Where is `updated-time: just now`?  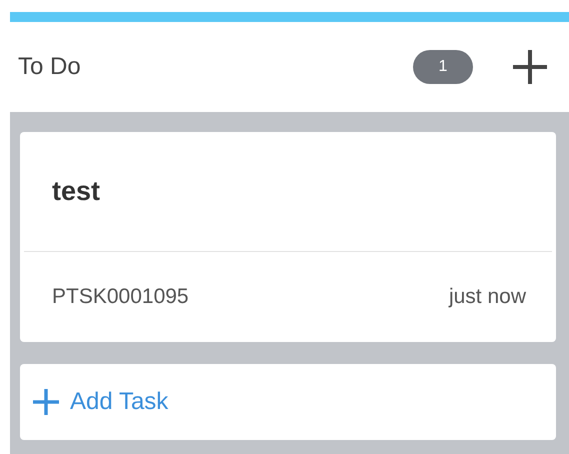 updated-time: just now is located at coordinates (487, 297).